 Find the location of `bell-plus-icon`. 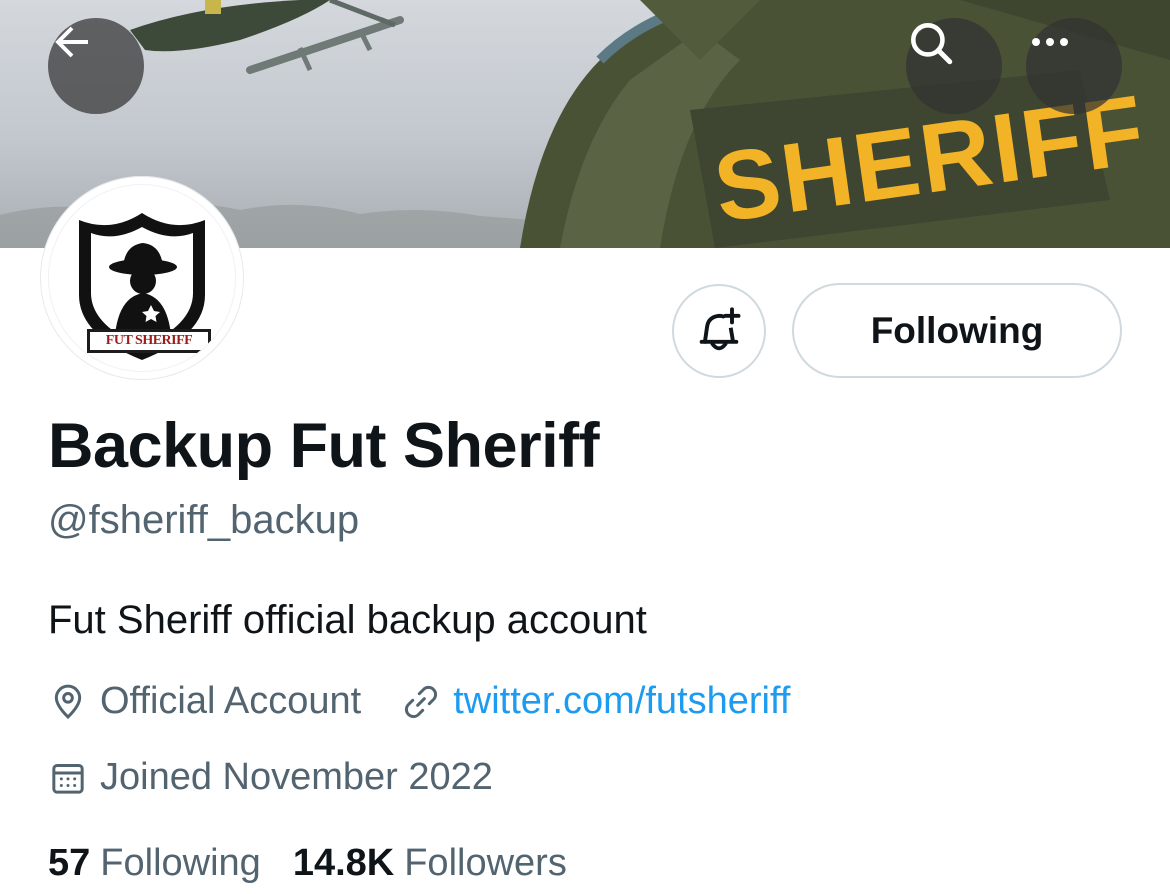

bell-plus-icon is located at coordinates (720, 329).